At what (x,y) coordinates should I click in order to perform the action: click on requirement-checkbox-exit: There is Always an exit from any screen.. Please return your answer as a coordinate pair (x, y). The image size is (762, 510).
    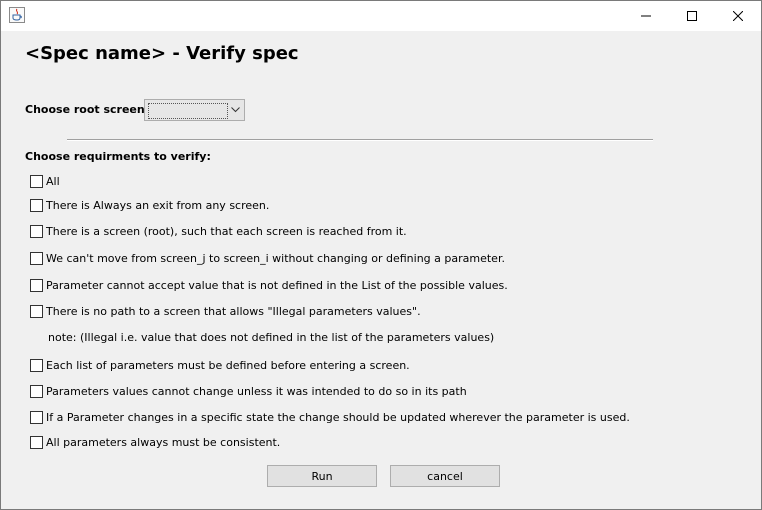
    Looking at the image, I should click on (149, 205).